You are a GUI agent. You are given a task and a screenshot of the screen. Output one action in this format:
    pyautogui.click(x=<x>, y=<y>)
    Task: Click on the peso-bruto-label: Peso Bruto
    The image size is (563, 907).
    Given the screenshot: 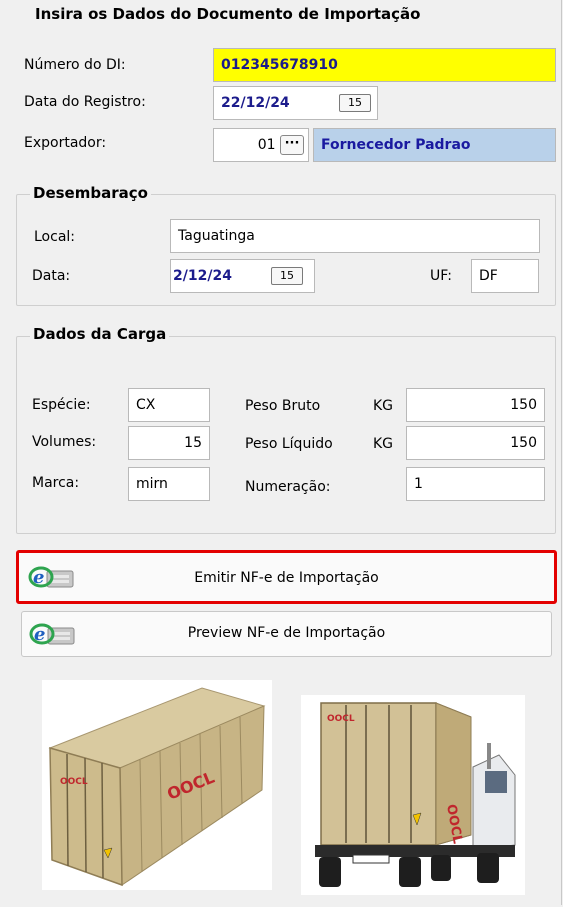 What is the action you would take?
    pyautogui.click(x=283, y=406)
    